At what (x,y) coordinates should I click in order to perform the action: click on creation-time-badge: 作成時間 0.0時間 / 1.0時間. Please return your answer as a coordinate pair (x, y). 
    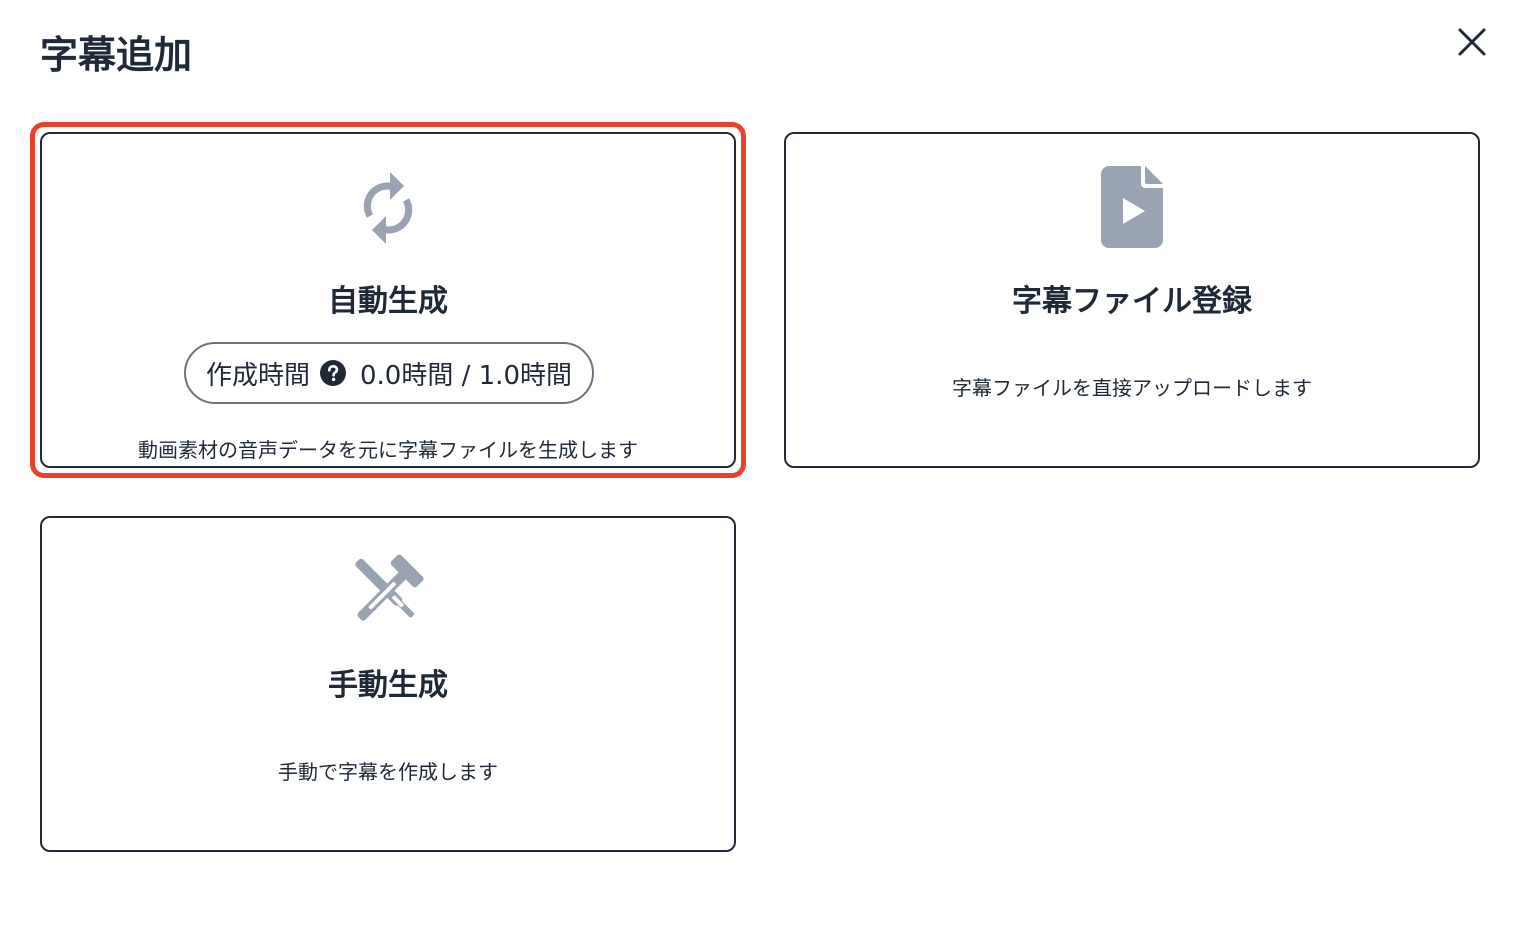
    Looking at the image, I should click on (389, 373).